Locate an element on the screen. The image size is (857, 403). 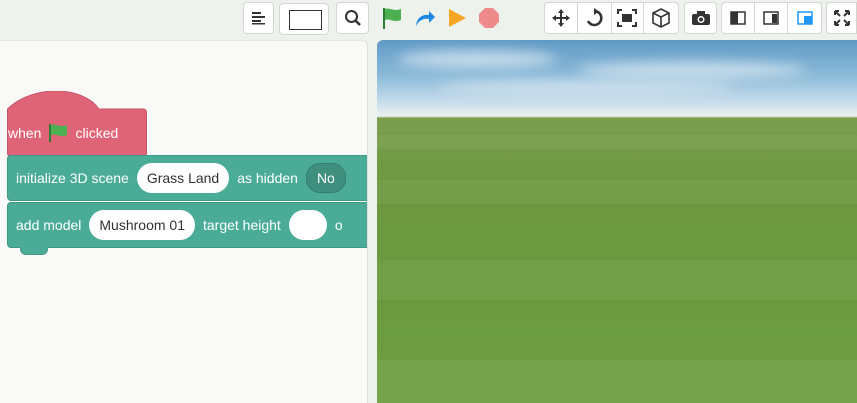
step-button is located at coordinates (425, 18).